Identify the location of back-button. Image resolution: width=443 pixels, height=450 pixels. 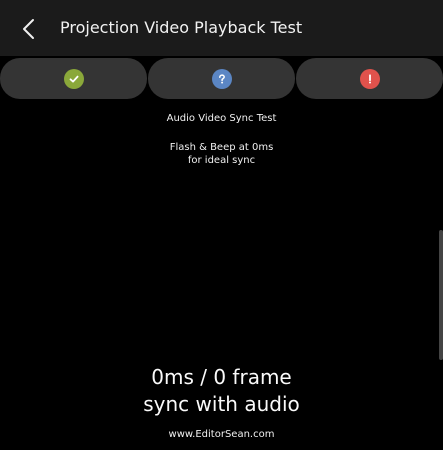
(29, 29).